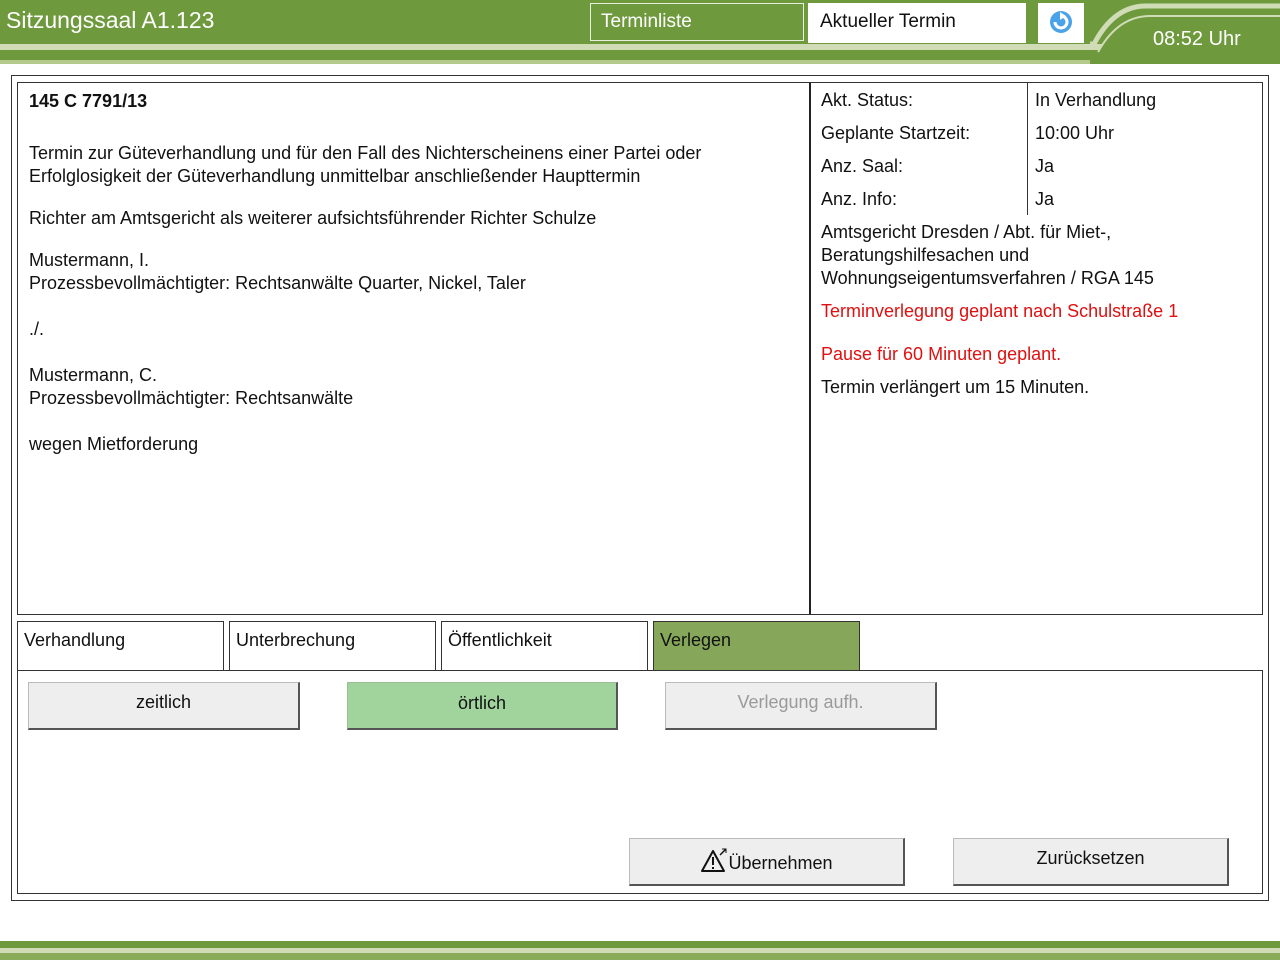 The image size is (1280, 960). What do you see at coordinates (756, 646) in the screenshot?
I see `tab-relocate: Verlegen` at bounding box center [756, 646].